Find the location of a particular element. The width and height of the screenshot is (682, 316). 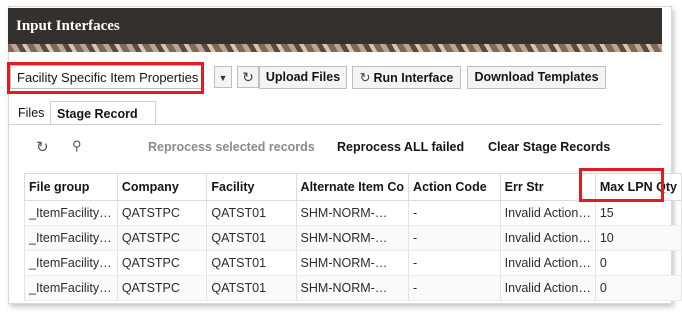

column-header-action-code: Action Code is located at coordinates (454, 187).